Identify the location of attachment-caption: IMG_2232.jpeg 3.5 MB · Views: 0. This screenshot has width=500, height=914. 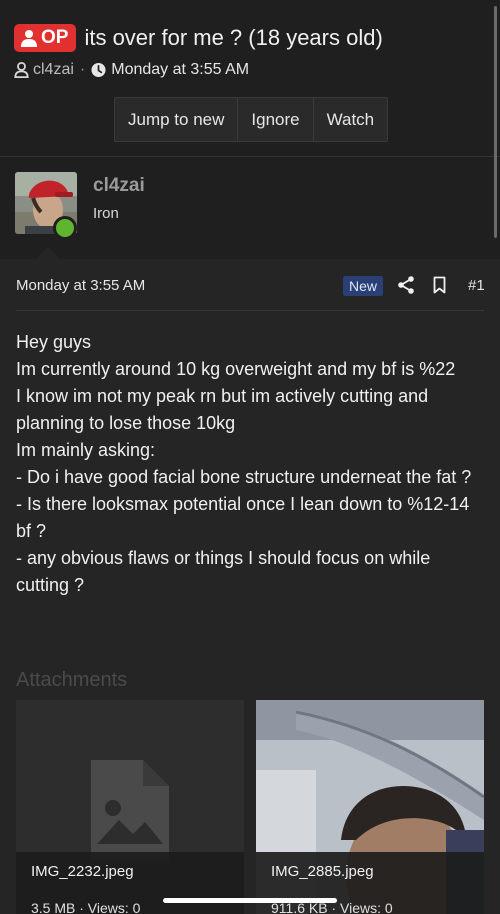
(130, 883).